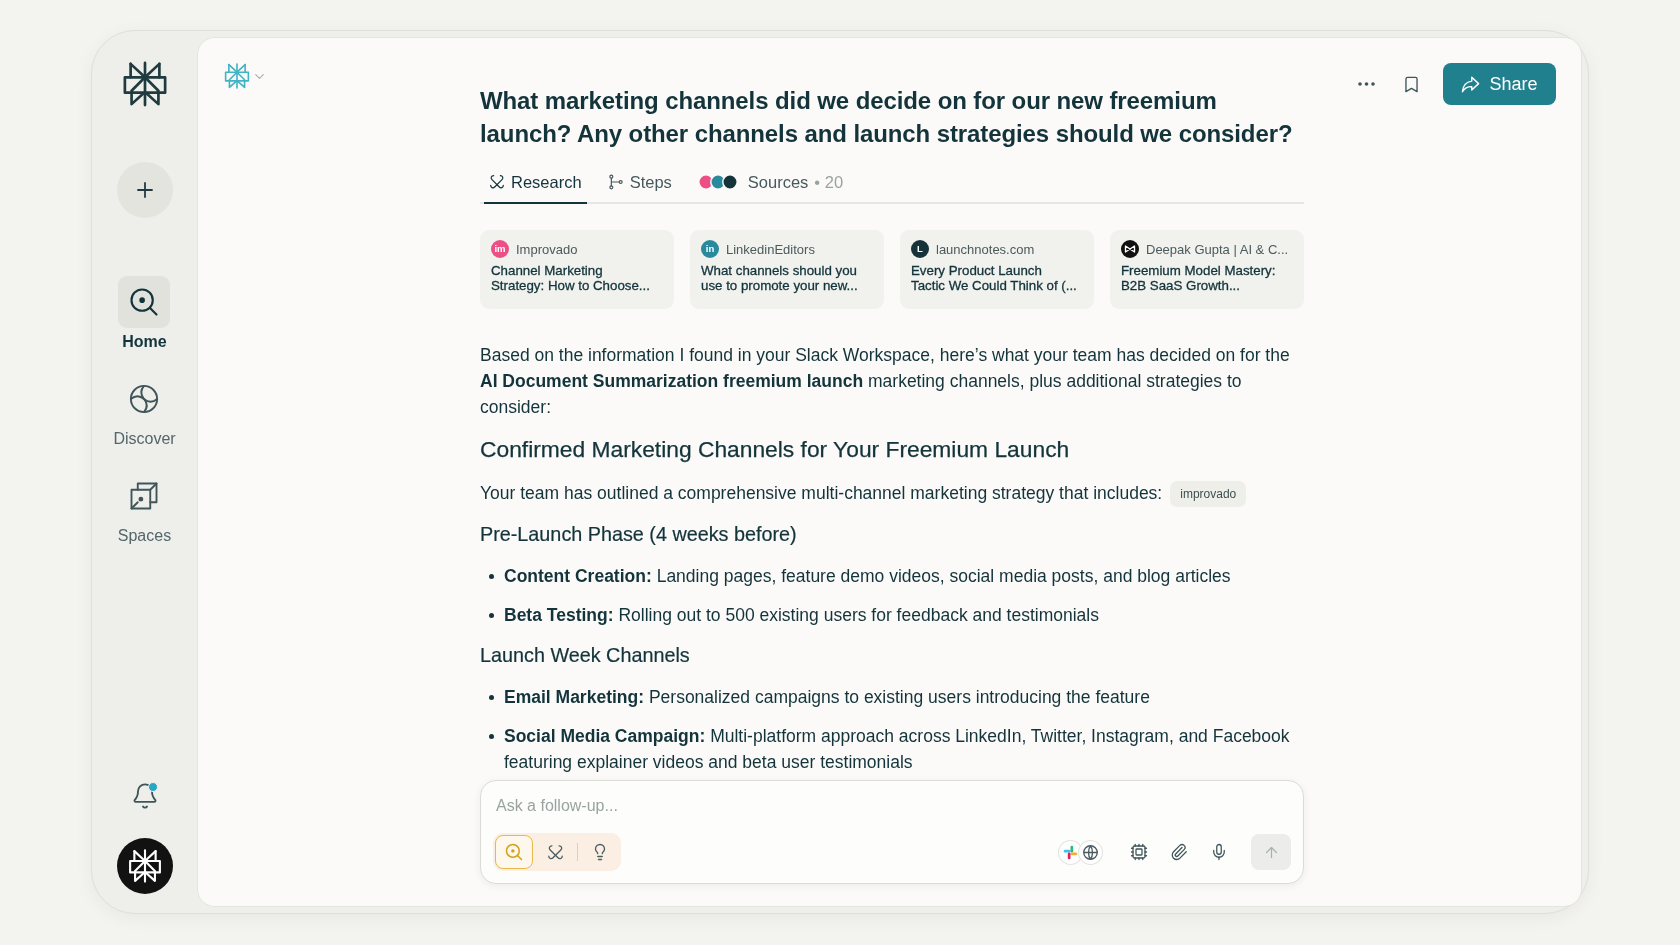 The width and height of the screenshot is (1680, 945). Describe the element at coordinates (770, 183) in the screenshot. I see `tab: Sources • 20` at that location.